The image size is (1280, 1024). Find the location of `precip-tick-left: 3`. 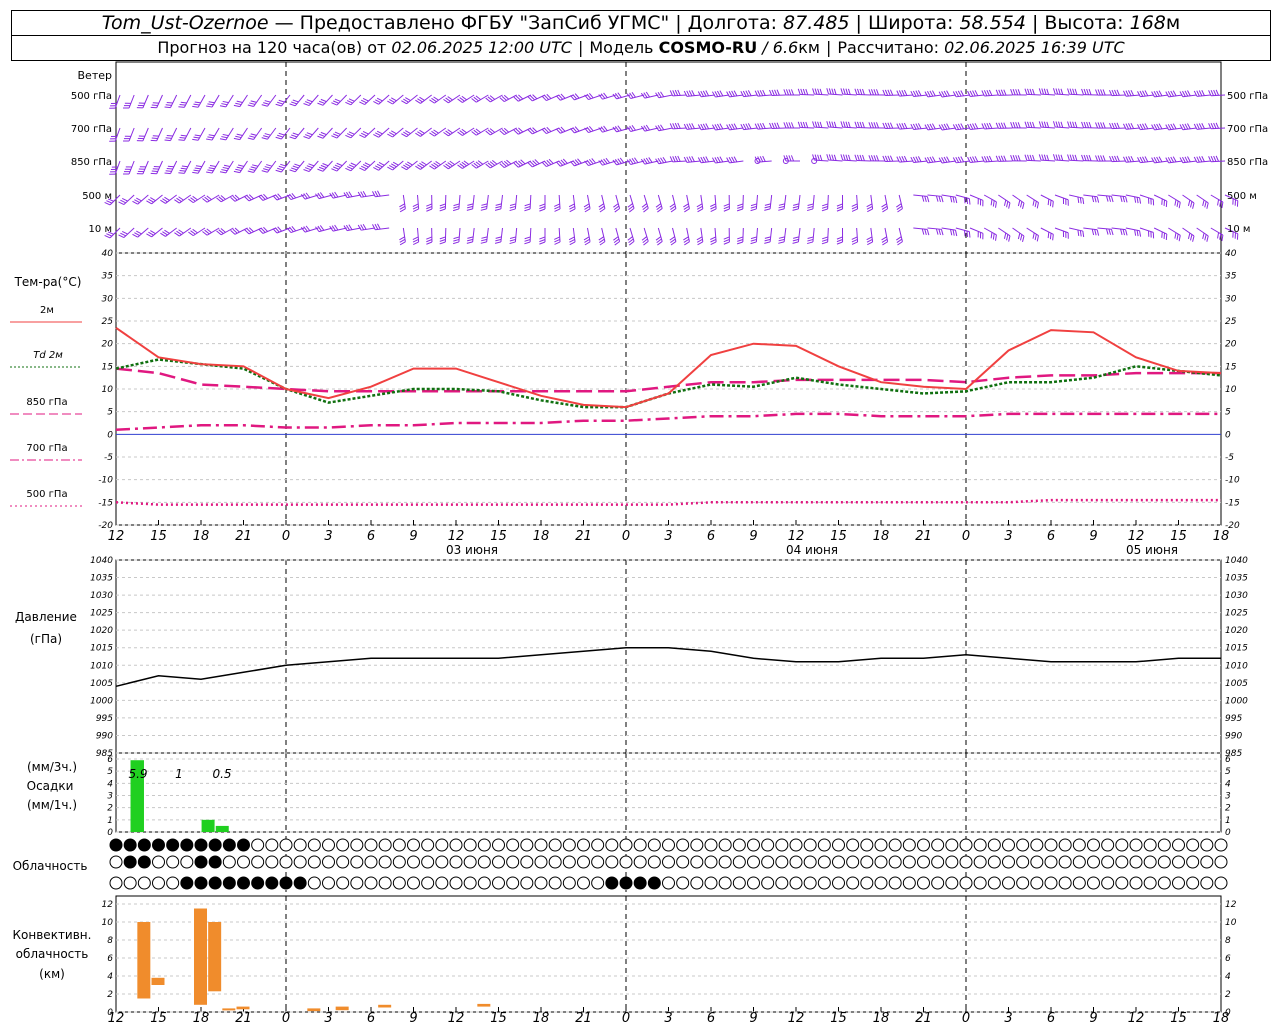

precip-tick-left: 3 is located at coordinates (110, 797).